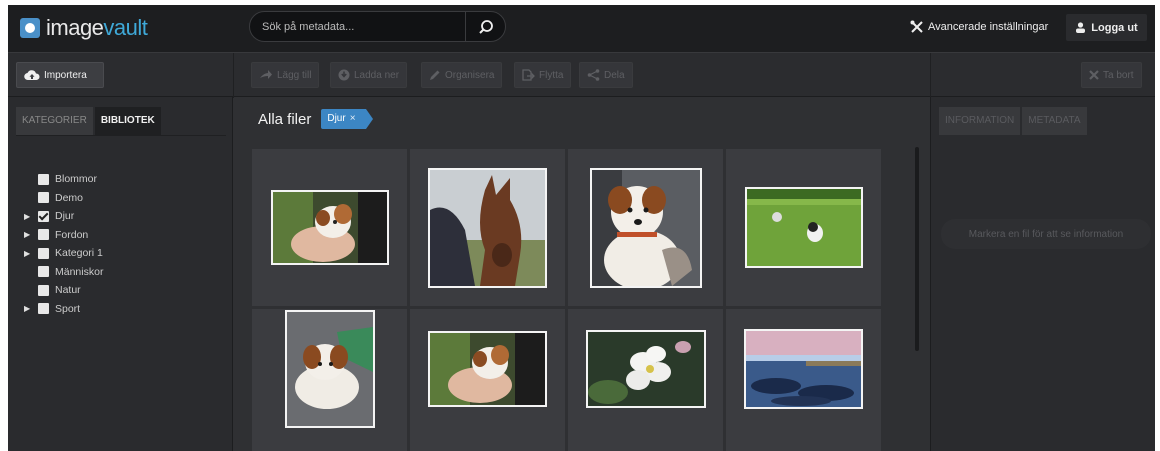  I want to click on tab-divider, so click(121, 135).